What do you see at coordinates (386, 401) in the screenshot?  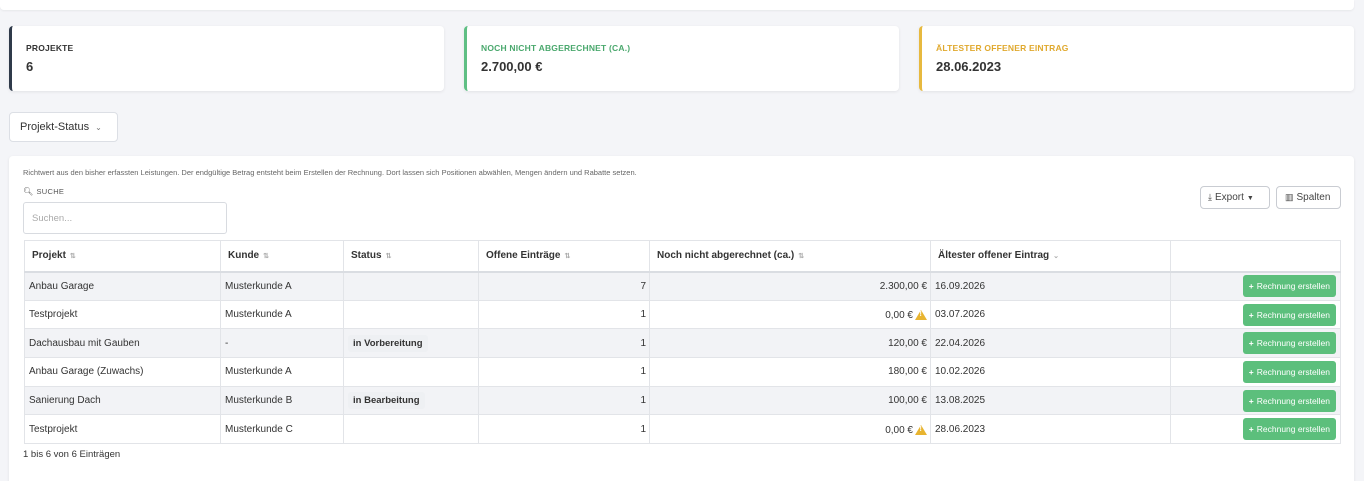 I see `status-badge: in Bearbeitung` at bounding box center [386, 401].